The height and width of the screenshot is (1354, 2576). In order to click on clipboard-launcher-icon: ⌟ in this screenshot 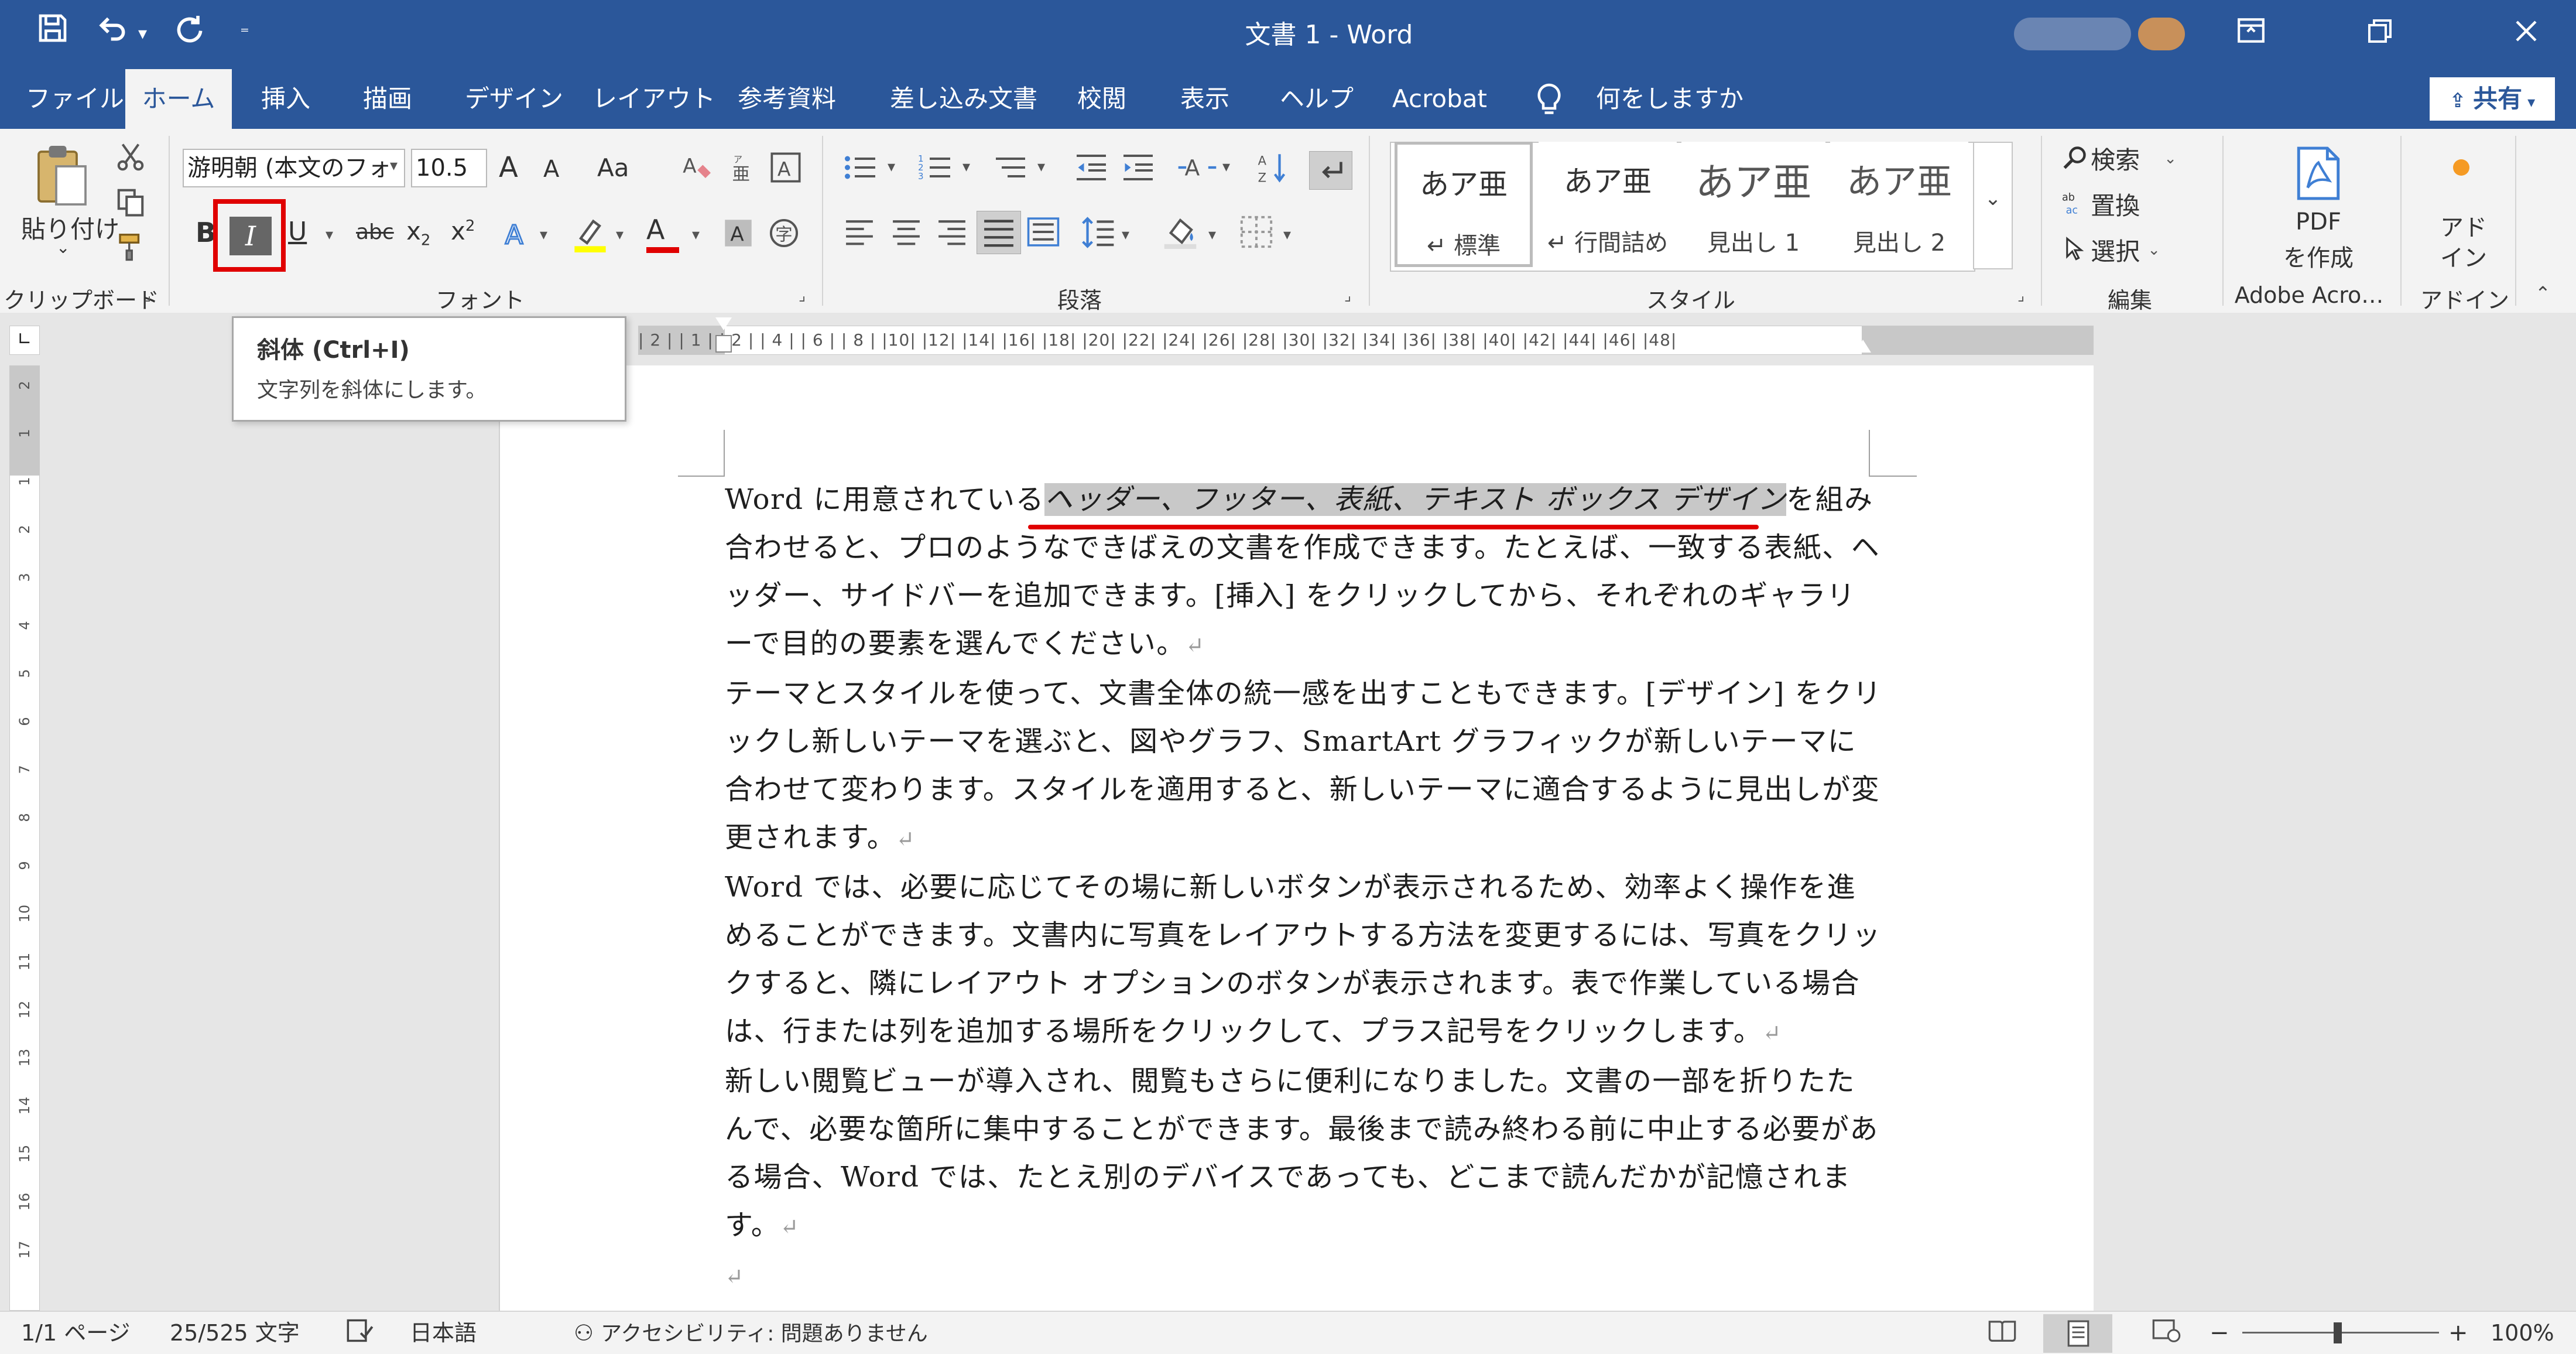, I will do `click(147, 296)`.